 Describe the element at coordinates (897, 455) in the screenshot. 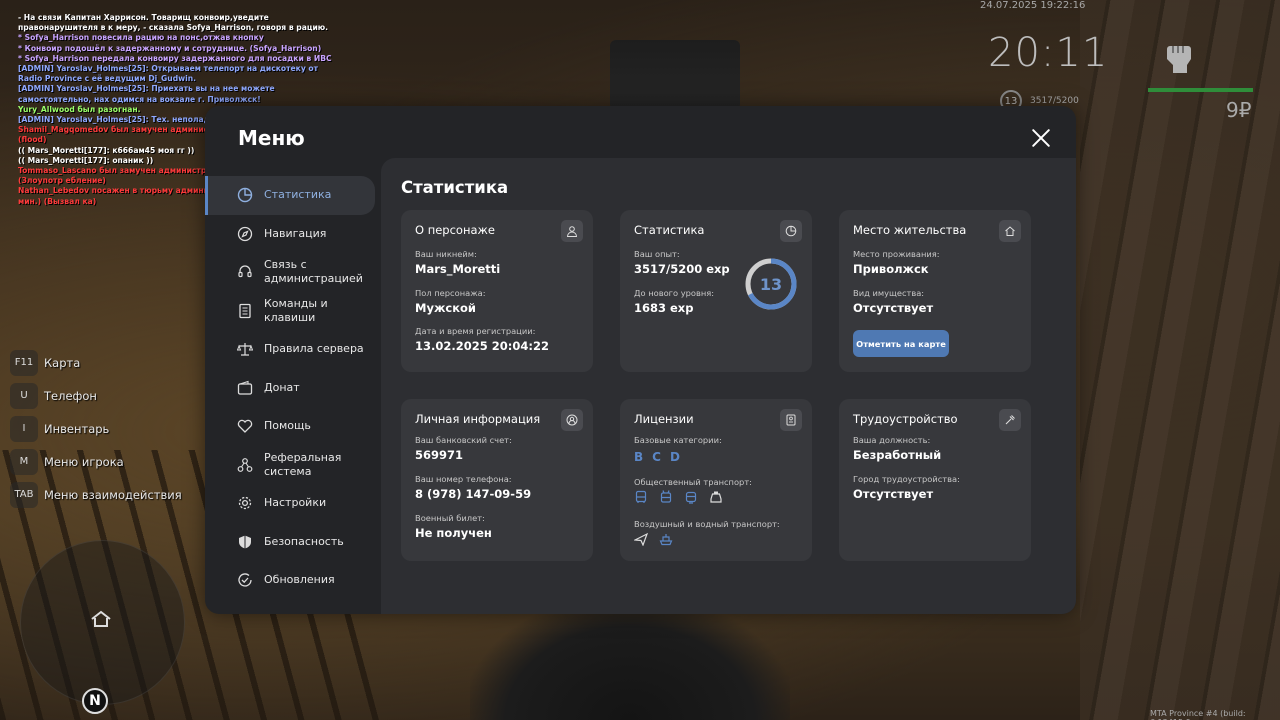

I see `position-value: Безработный` at that location.